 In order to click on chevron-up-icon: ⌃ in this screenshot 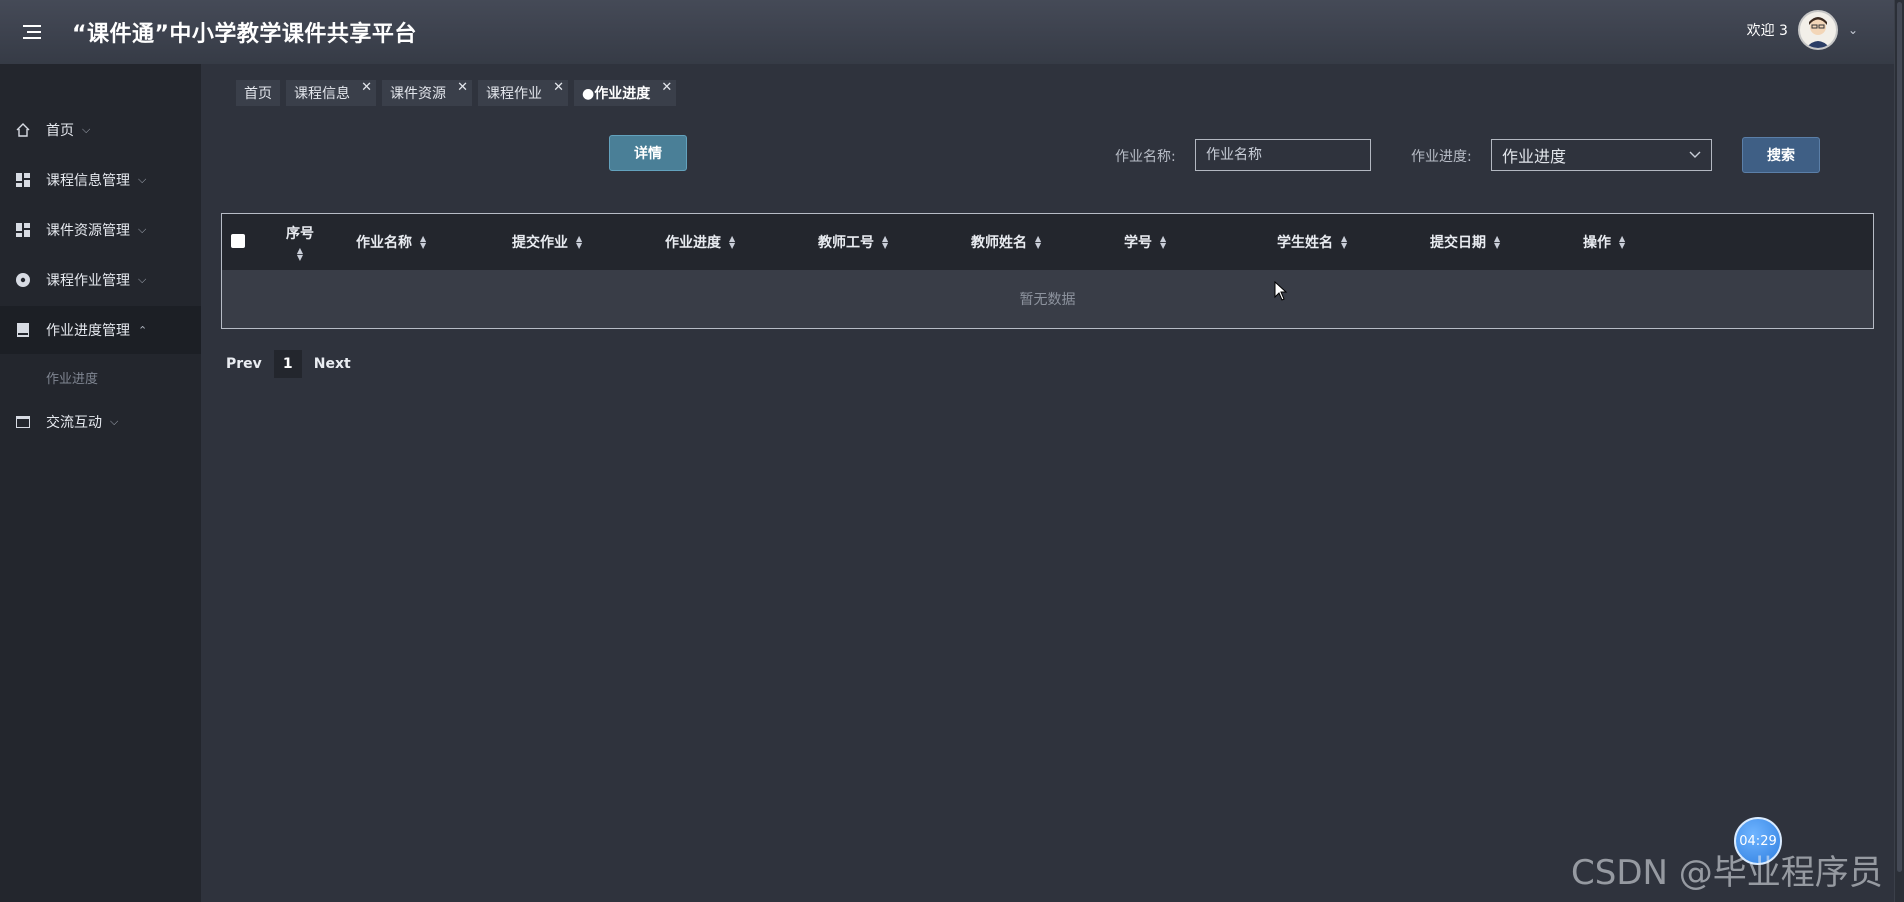, I will do `click(143, 330)`.